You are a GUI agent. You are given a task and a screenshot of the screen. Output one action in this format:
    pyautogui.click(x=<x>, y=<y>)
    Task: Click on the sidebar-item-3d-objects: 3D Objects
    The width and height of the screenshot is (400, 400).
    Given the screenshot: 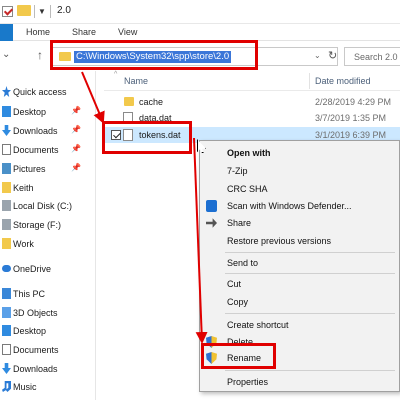 What is the action you would take?
    pyautogui.click(x=46, y=313)
    